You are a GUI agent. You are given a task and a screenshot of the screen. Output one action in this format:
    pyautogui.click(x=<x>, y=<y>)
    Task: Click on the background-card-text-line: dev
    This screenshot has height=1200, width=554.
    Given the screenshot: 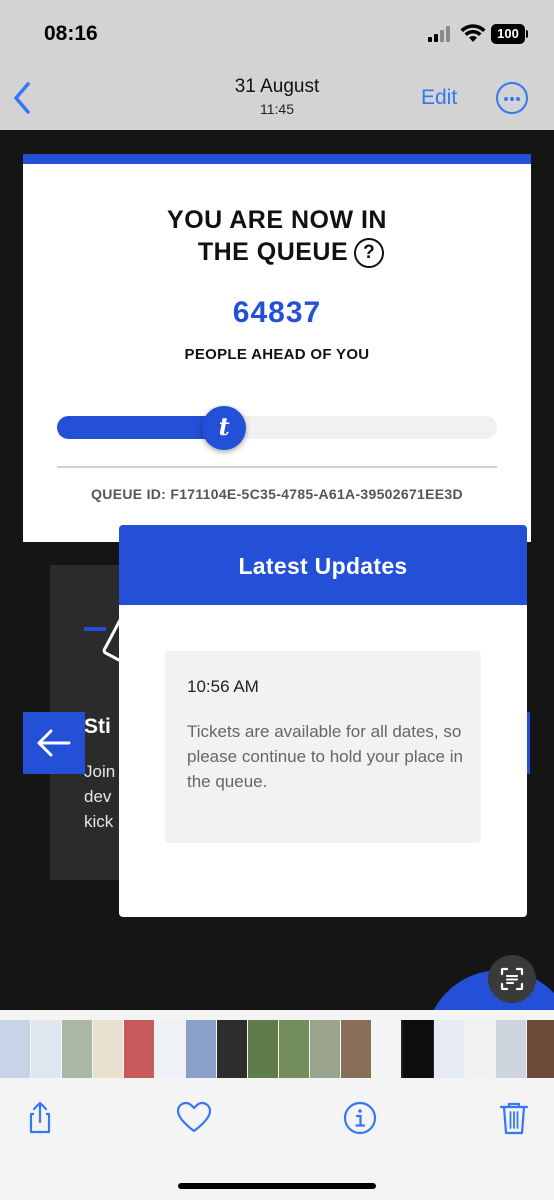 What is the action you would take?
    pyautogui.click(x=98, y=796)
    